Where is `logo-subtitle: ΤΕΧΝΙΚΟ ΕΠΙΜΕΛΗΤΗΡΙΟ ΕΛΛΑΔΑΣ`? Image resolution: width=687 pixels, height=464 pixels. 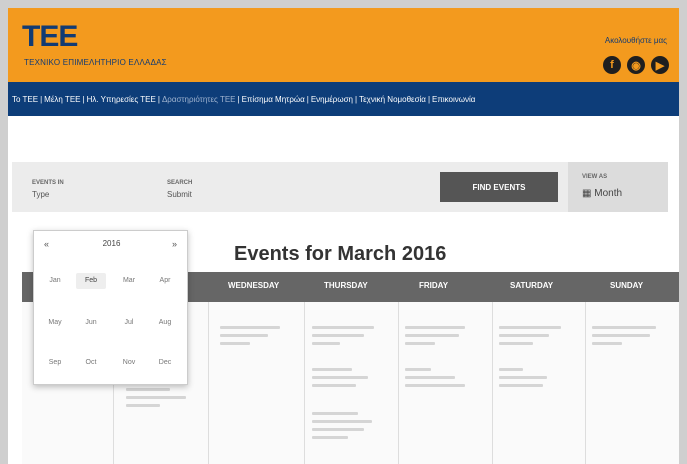
logo-subtitle: ΤΕΧΝΙΚΟ ΕΠΙΜΕΛΗΤΗΡΙΟ ΕΛΛΑΔΑΣ is located at coordinates (95, 62).